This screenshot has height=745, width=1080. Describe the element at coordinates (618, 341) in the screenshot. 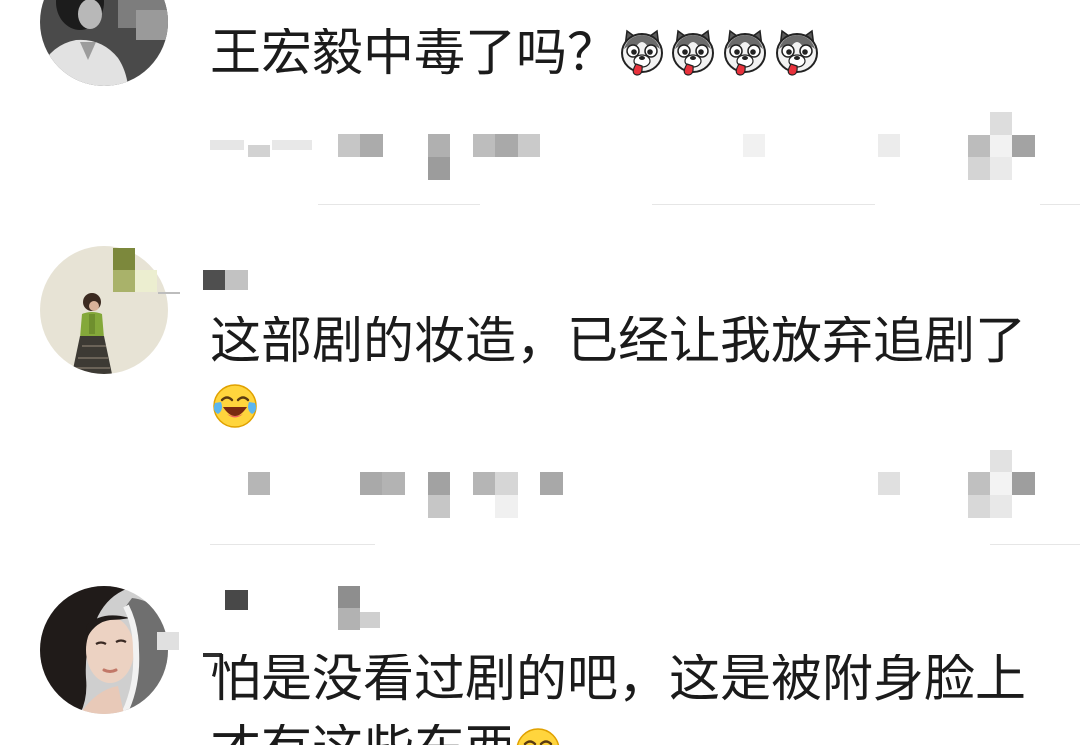

I see `comment-text: 这部剧的妆造，已经让我放弃追剧了` at that location.